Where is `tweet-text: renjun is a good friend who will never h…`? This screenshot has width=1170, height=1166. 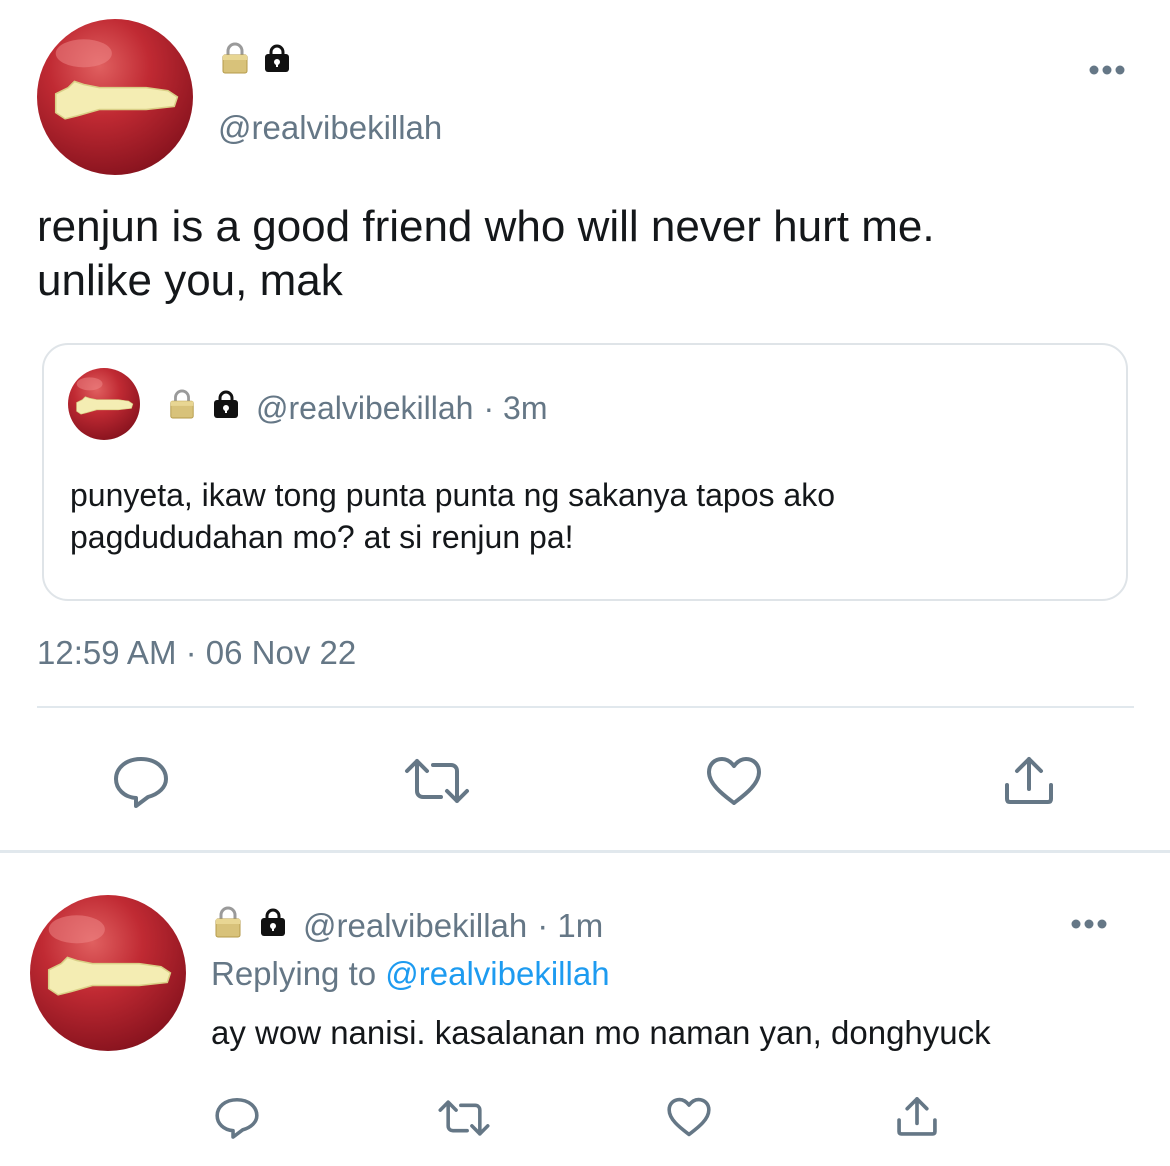
tweet-text: renjun is a good friend who will never h… is located at coordinates (486, 254).